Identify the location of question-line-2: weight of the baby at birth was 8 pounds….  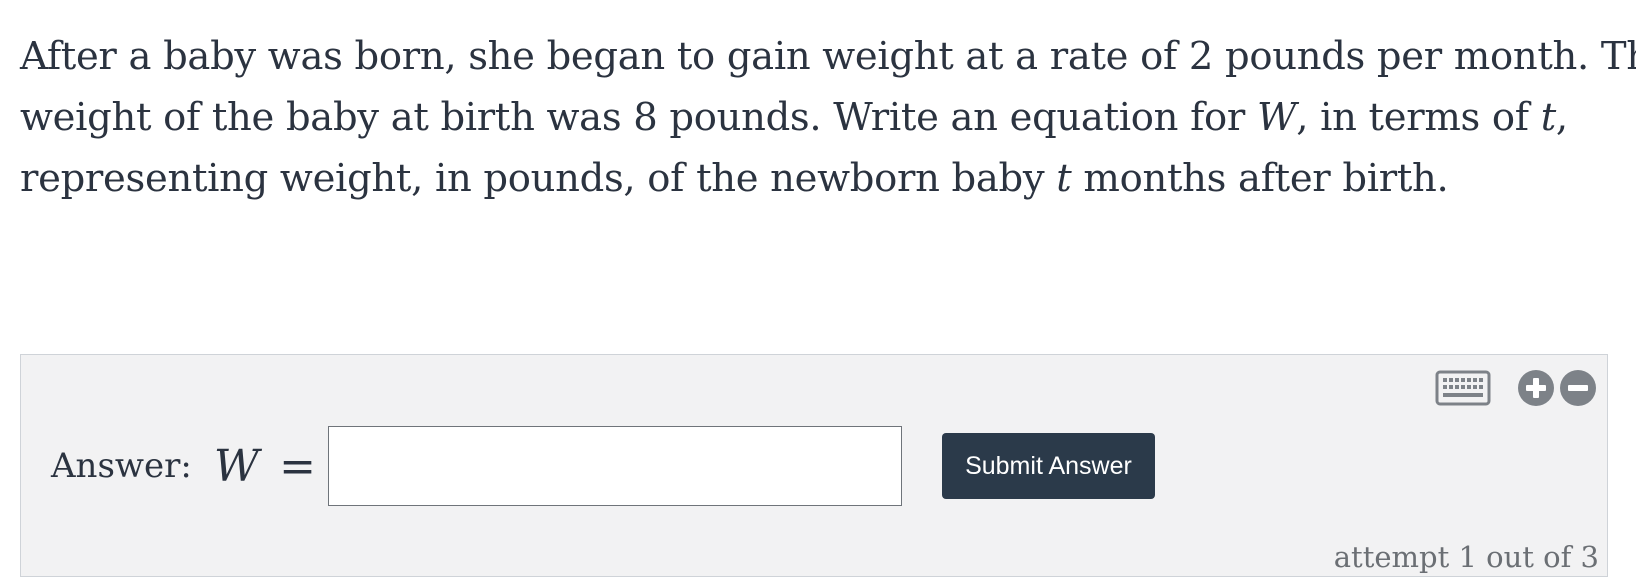
(820, 117).